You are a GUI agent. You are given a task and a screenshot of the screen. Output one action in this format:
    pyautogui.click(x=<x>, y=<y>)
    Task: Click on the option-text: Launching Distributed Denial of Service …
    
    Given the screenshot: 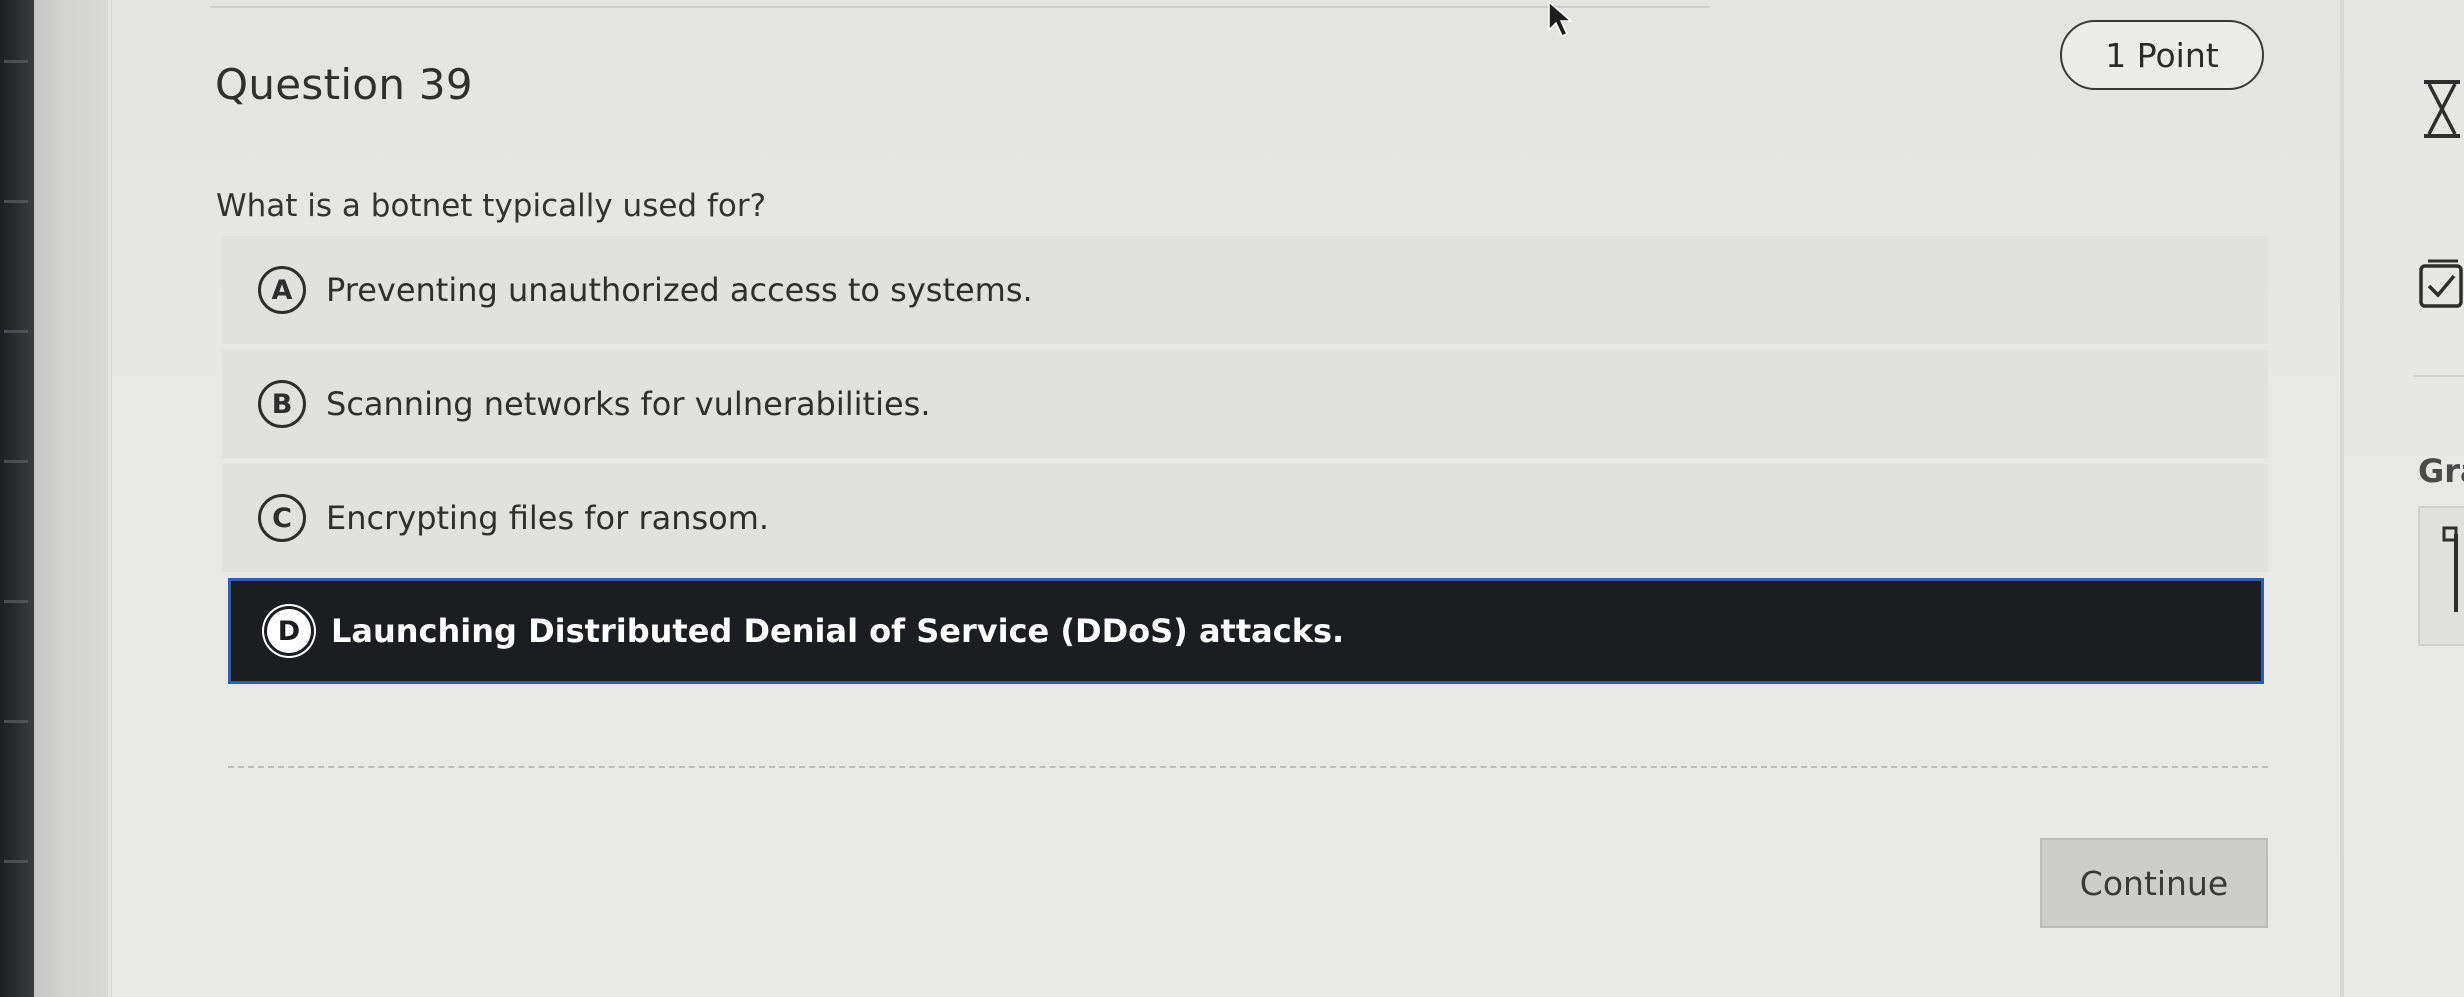 What is the action you would take?
    pyautogui.click(x=838, y=631)
    